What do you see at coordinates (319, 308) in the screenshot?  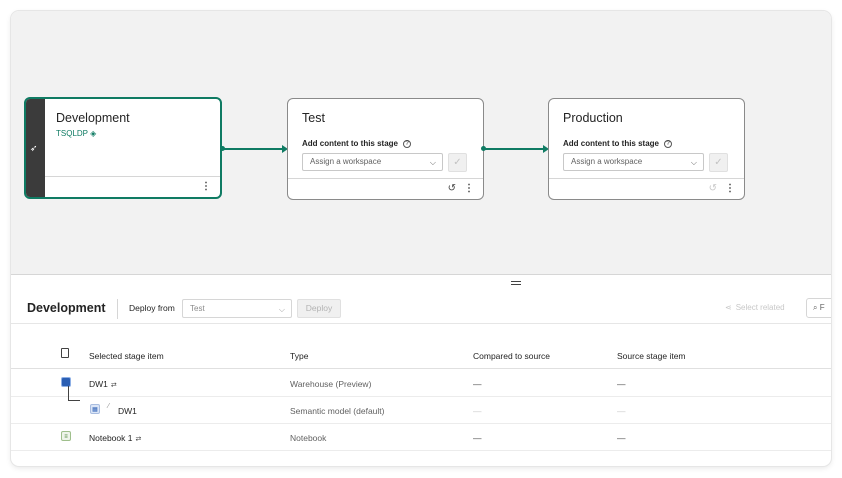 I see `deploy-button: Deploy` at bounding box center [319, 308].